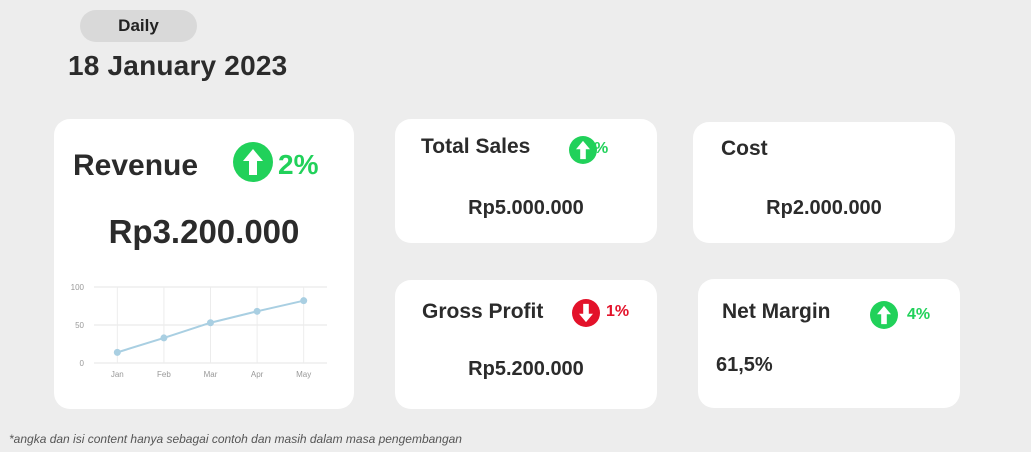 The width and height of the screenshot is (1031, 452). Describe the element at coordinates (618, 311) in the screenshot. I see `gross-profit-change: 1%` at that location.